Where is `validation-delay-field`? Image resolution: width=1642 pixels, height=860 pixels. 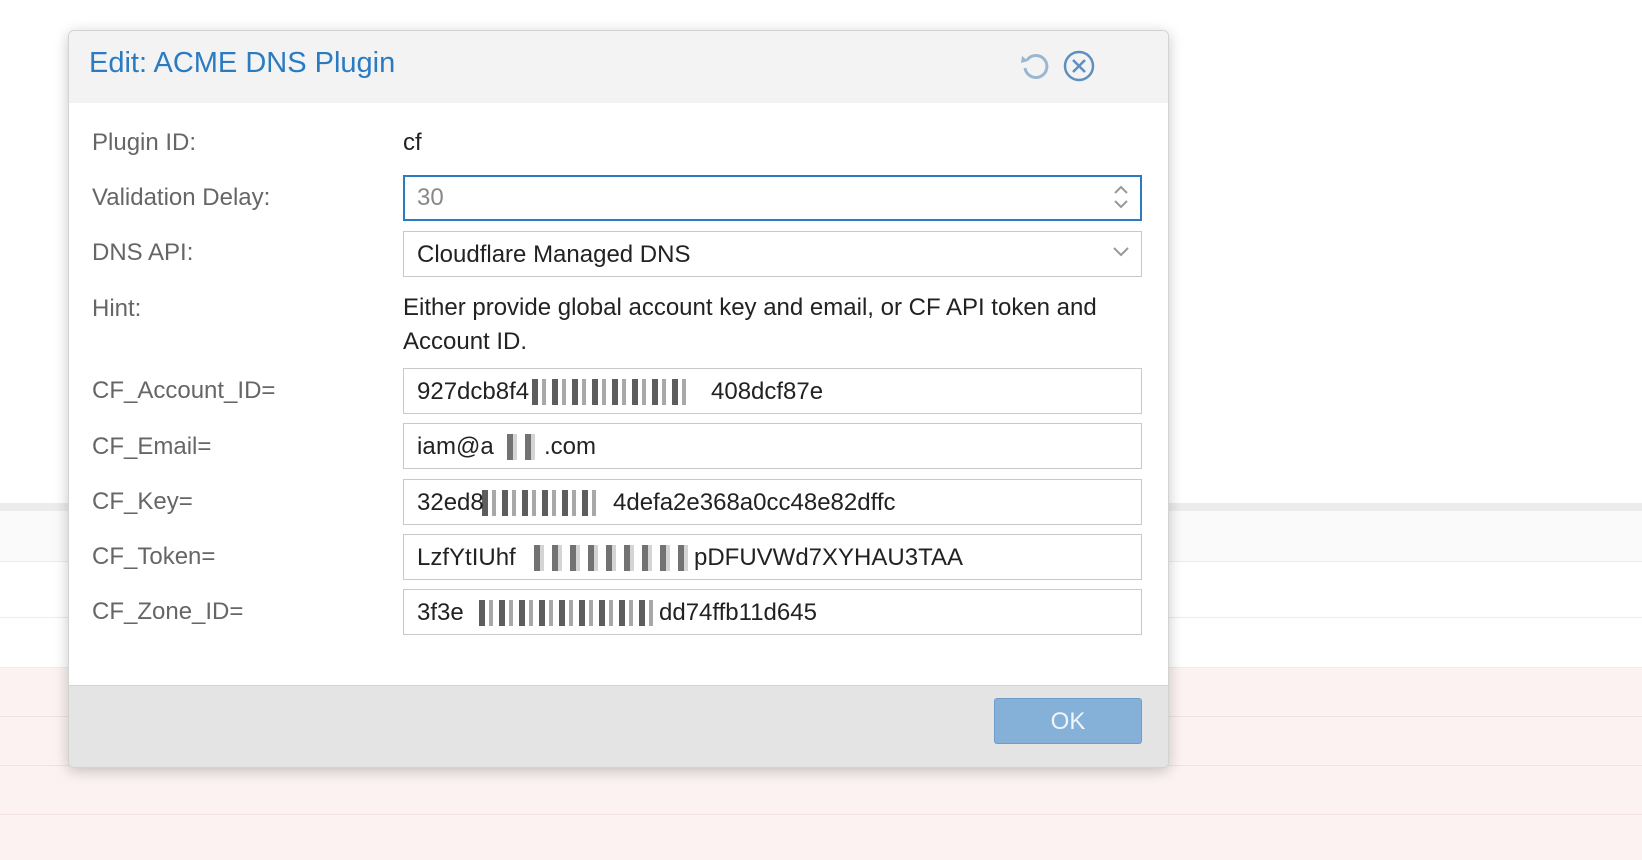 validation-delay-field is located at coordinates (772, 198).